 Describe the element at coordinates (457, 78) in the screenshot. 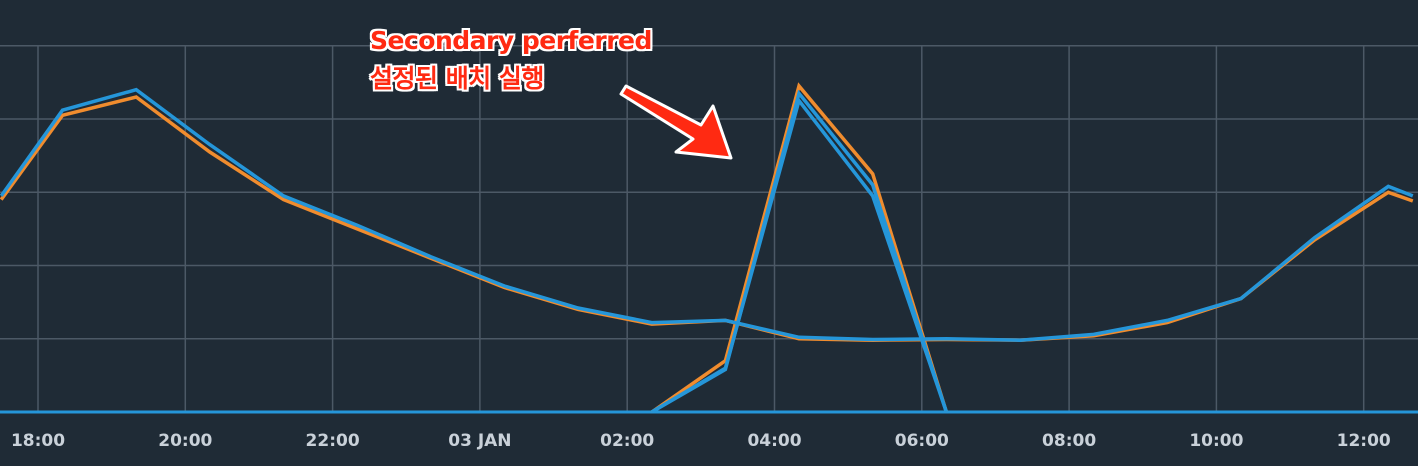

I see `annotation-line-2: 설정된 배치 실행` at that location.